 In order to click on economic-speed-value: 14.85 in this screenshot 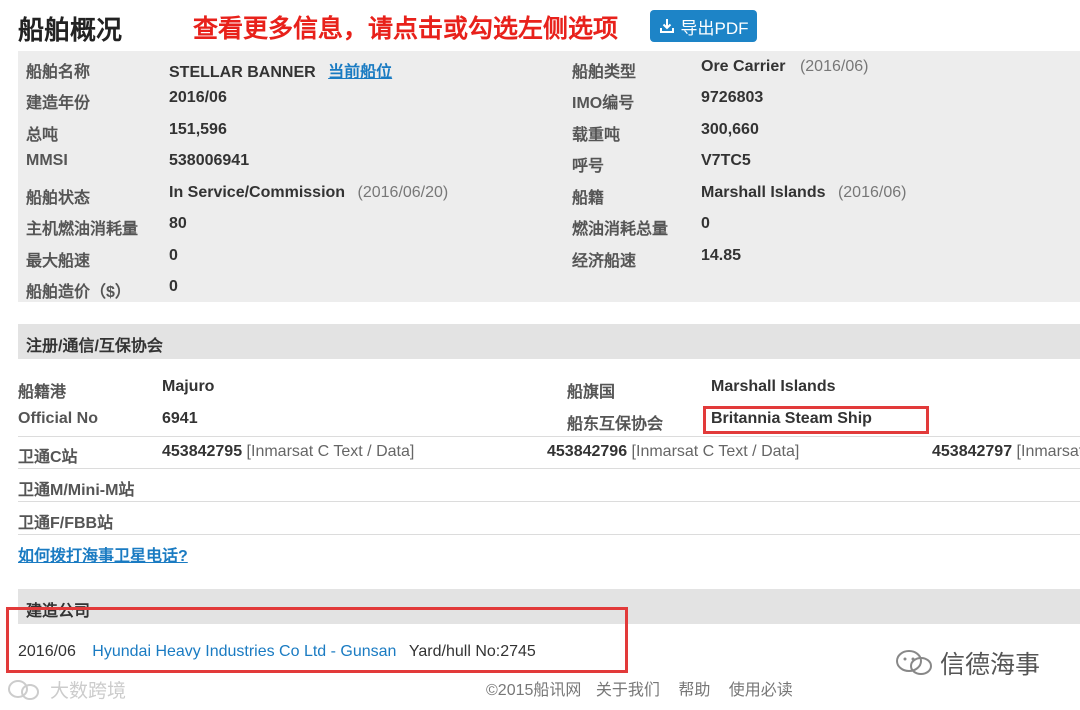, I will do `click(721, 255)`.